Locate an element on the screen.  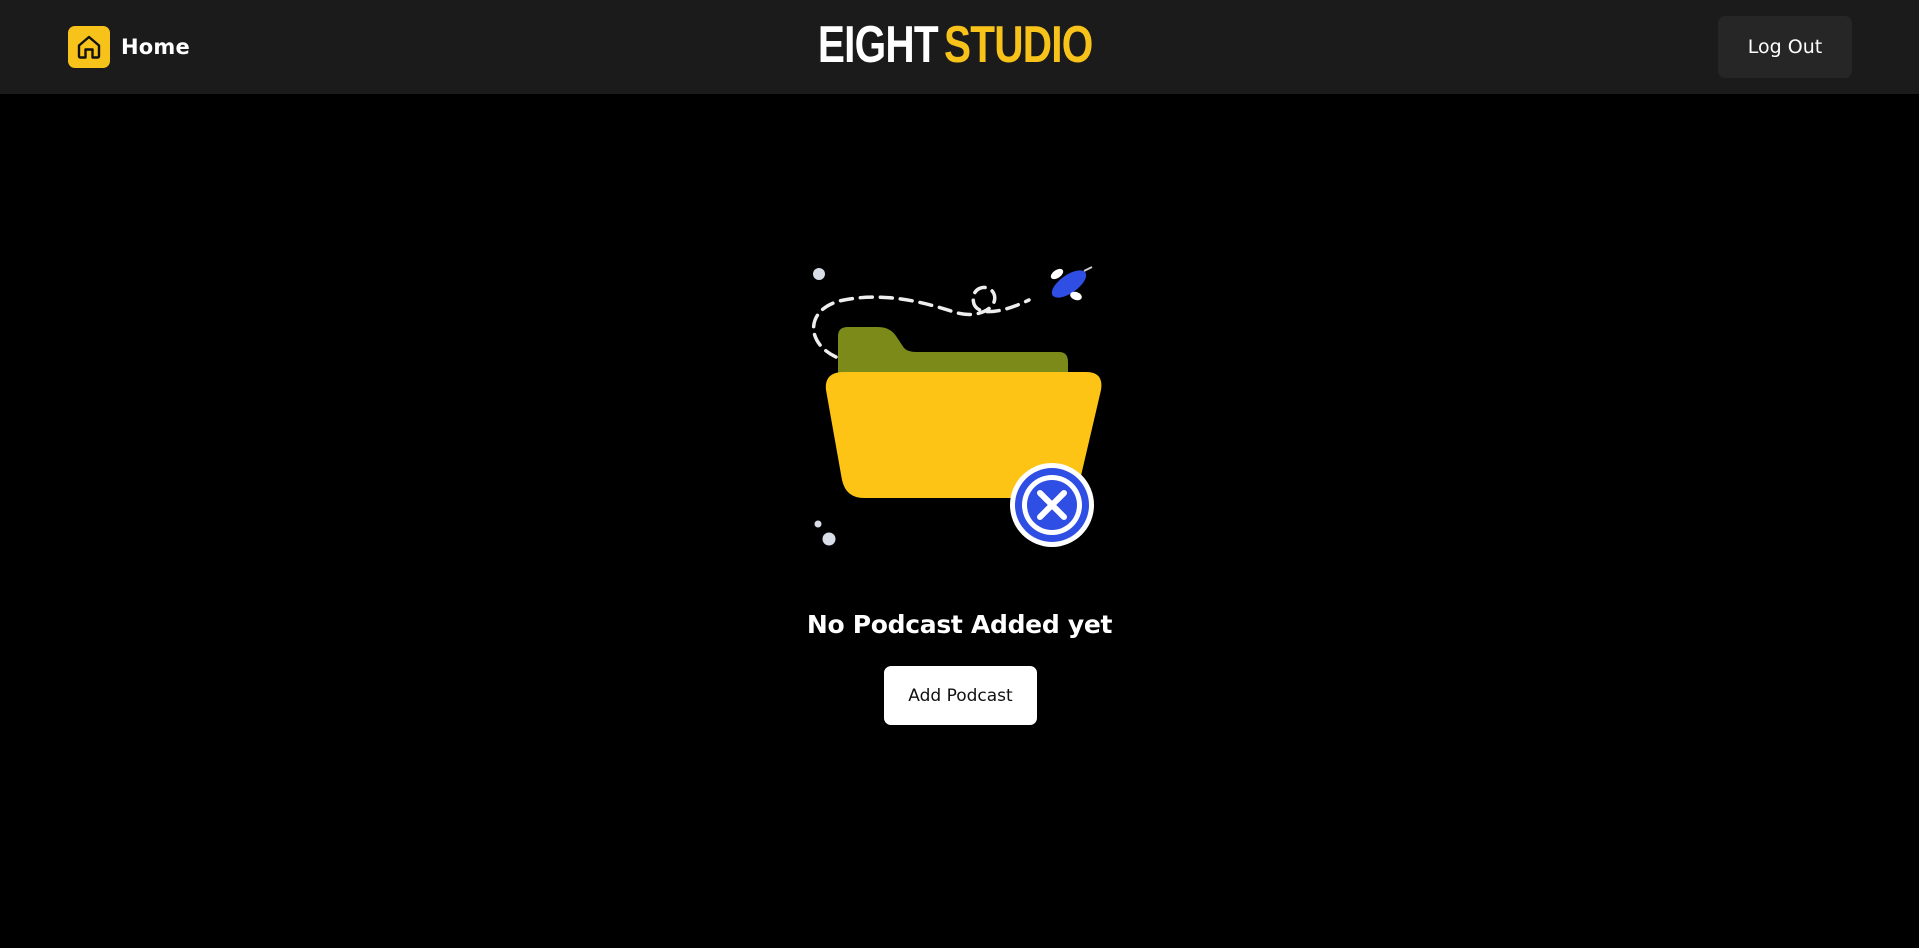
empty-folder-icon is located at coordinates (954, 407).